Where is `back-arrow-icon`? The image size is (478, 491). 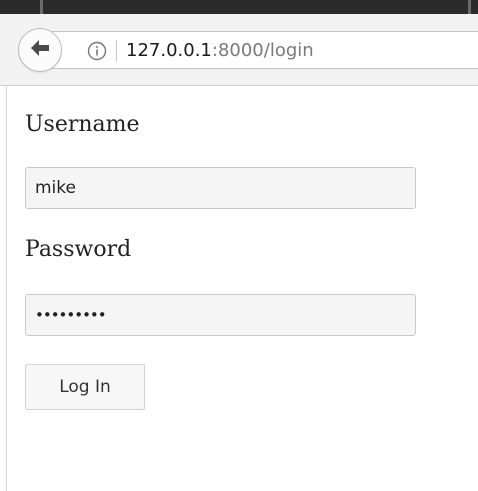
back-arrow-icon is located at coordinates (40, 50).